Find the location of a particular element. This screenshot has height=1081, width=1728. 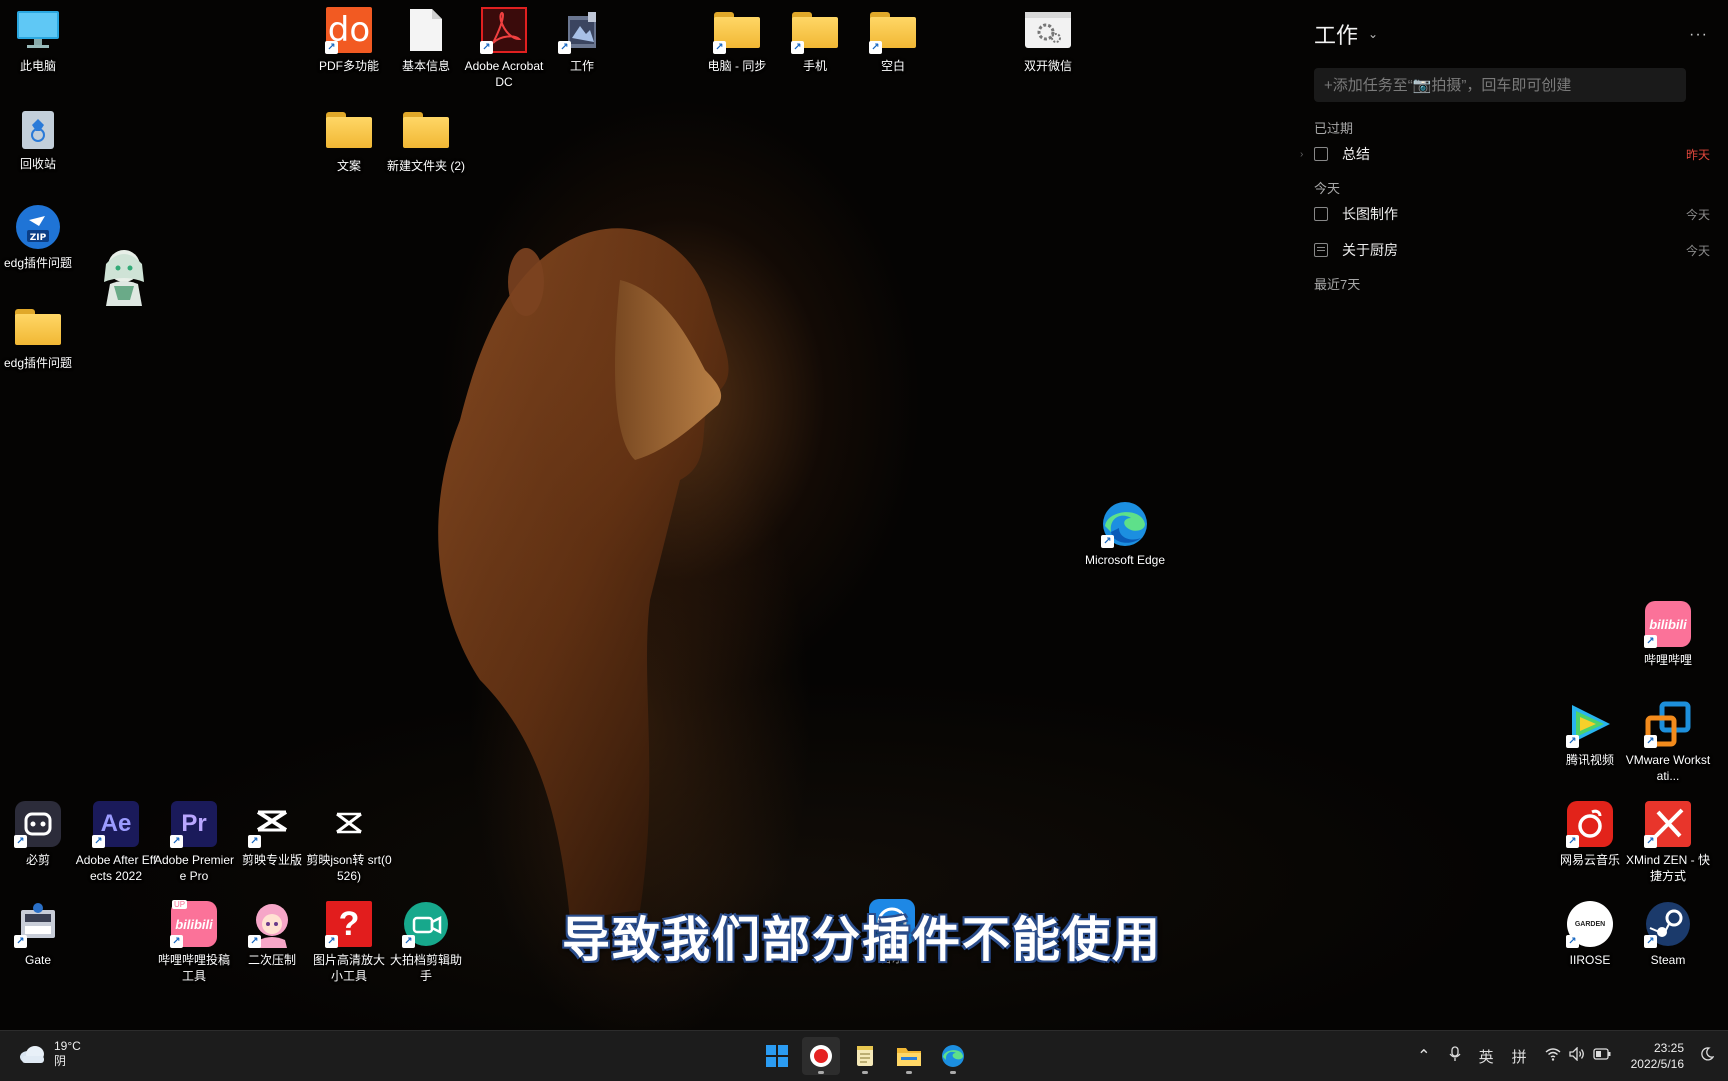

iirose-garden-icon: GARDEN ↗ is located at coordinates (1590, 924).